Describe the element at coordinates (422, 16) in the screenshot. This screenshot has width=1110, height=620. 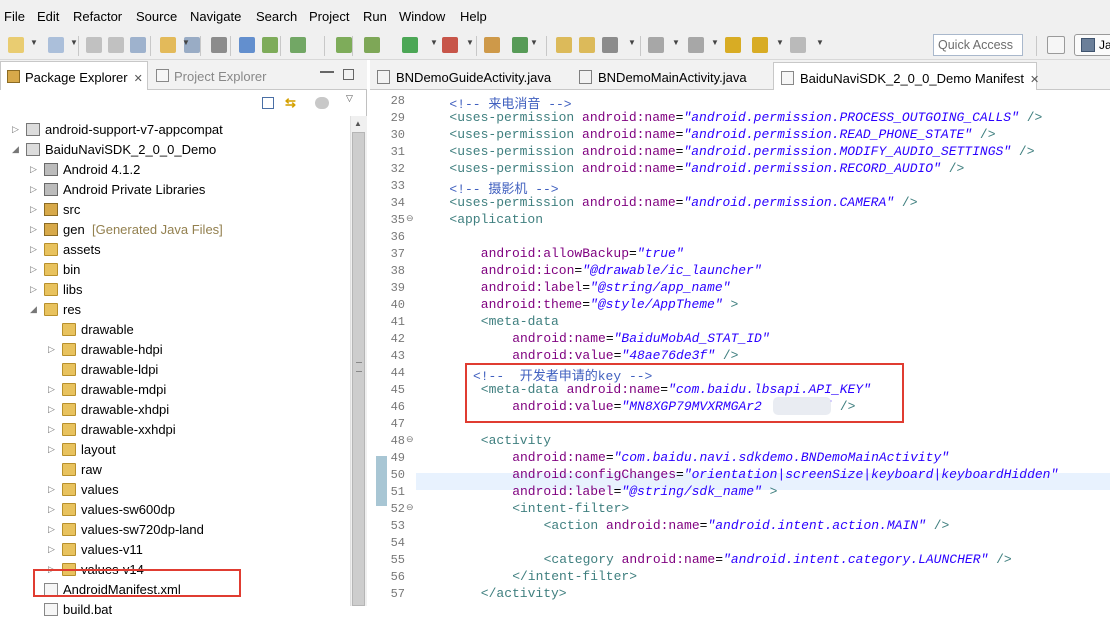
I see `menu-window: Window` at that location.